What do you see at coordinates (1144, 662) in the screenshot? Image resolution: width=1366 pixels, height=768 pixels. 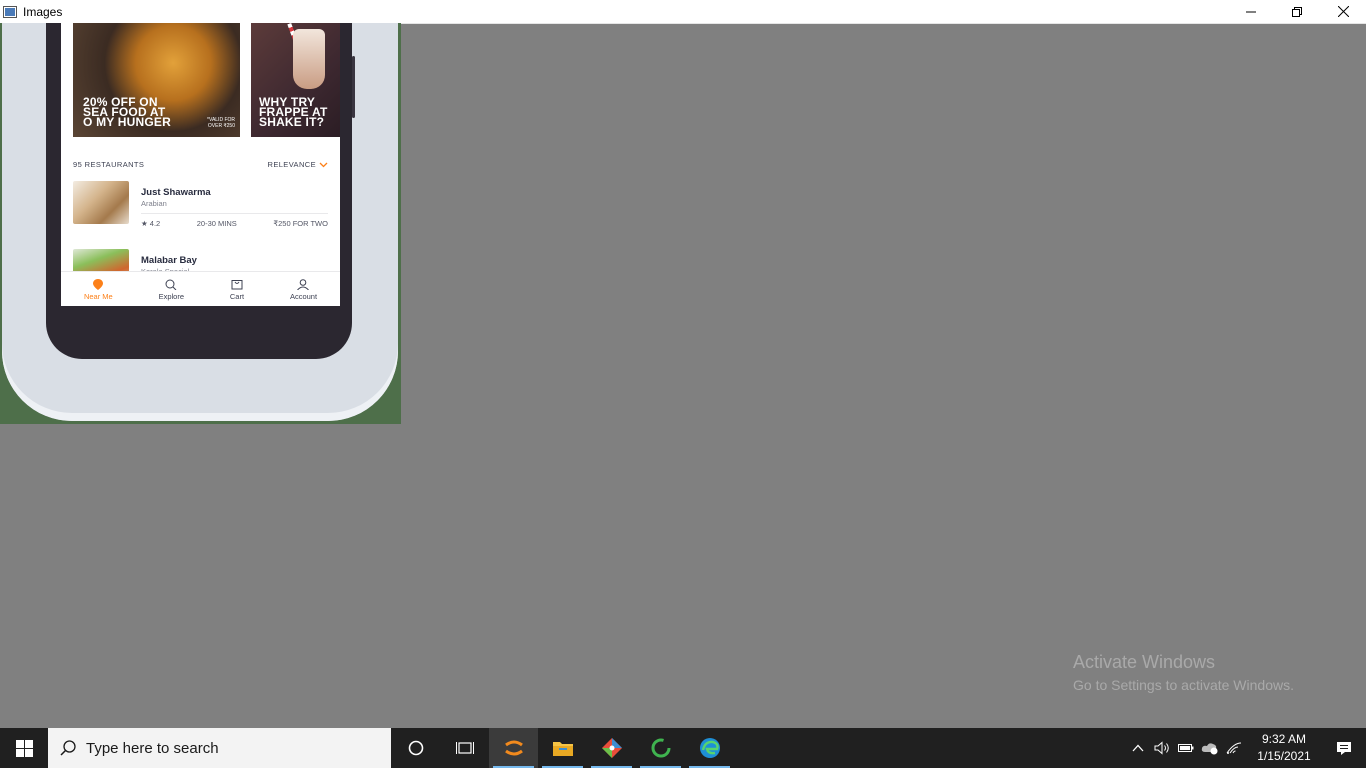 I see `watermark-title: Activate Windows` at bounding box center [1144, 662].